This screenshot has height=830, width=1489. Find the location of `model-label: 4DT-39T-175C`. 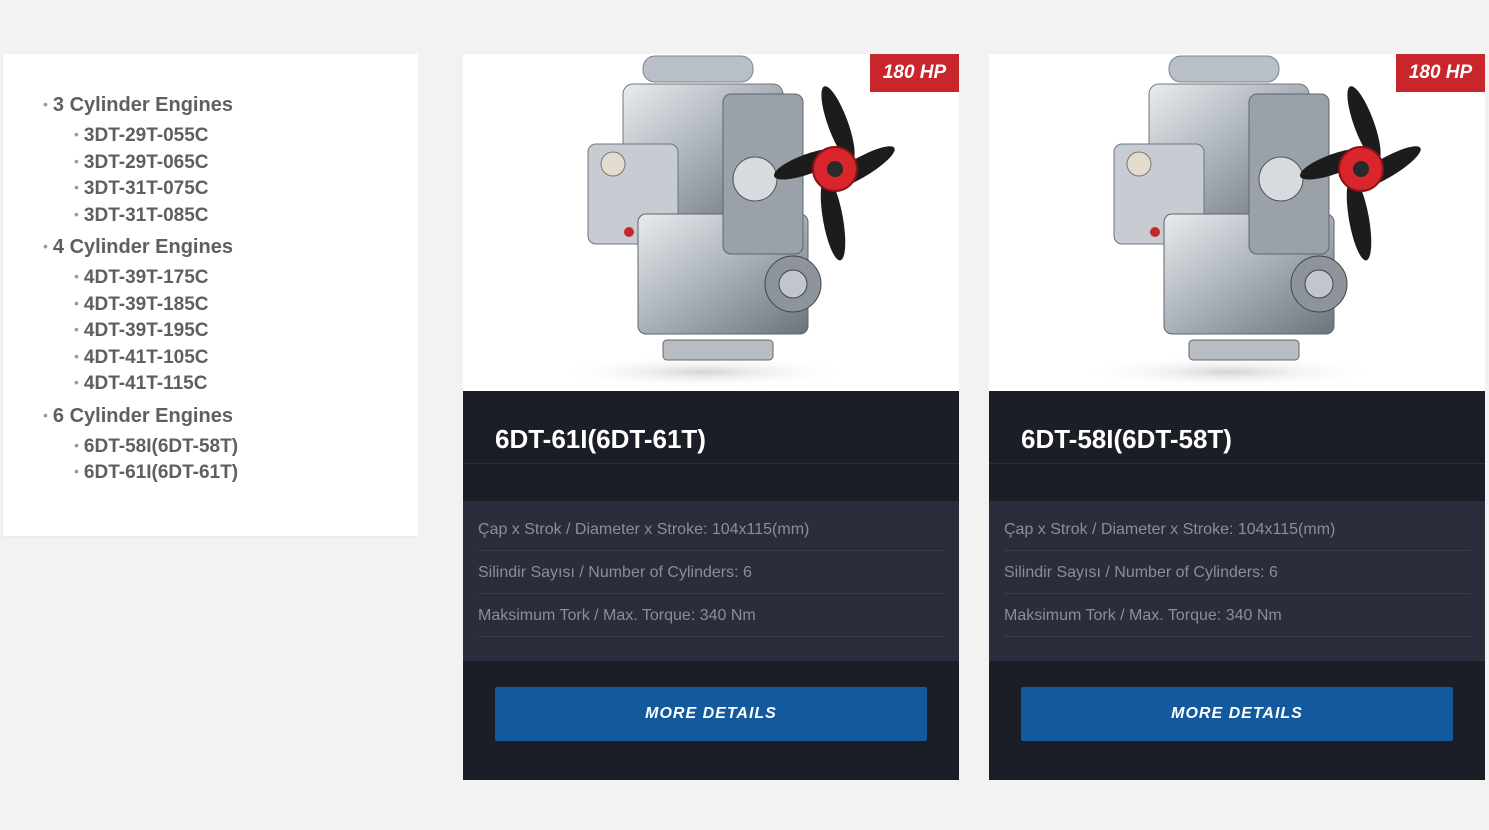

model-label: 4DT-39T-175C is located at coordinates (146, 277).